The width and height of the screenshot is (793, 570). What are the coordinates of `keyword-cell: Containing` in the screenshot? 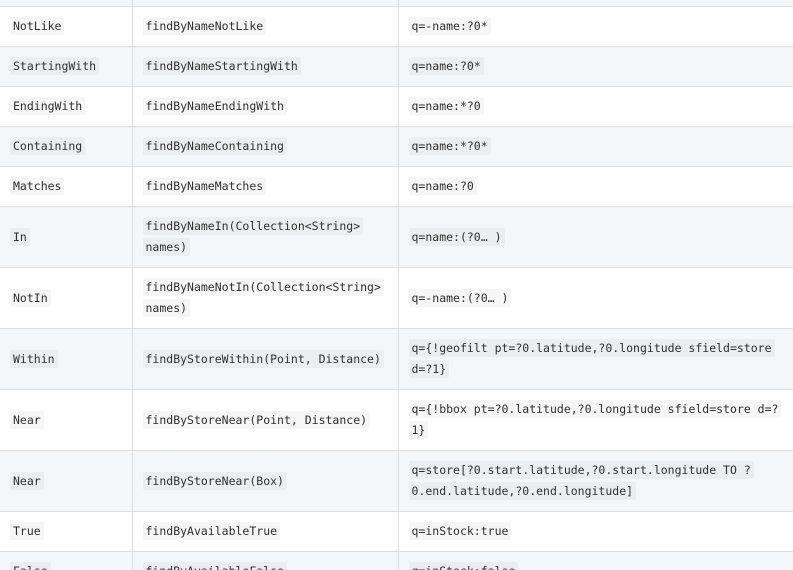 It's located at (66, 146).